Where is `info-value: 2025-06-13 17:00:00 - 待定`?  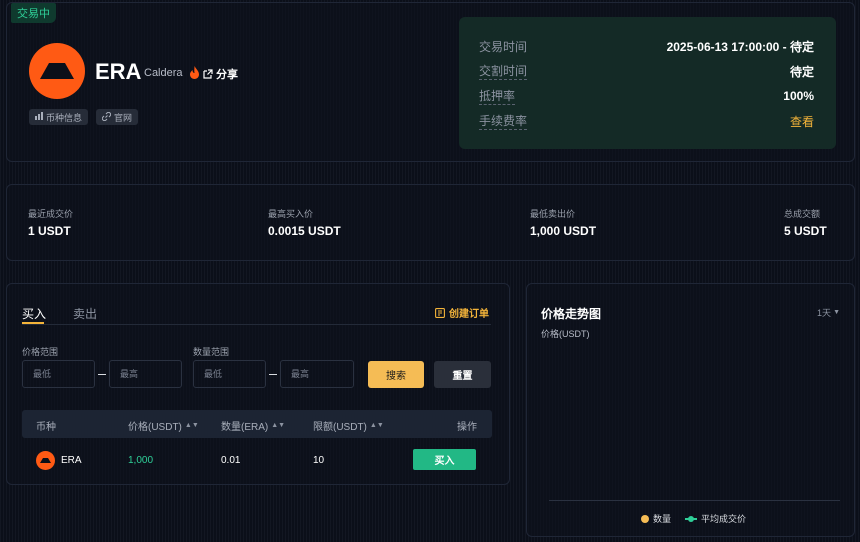 info-value: 2025-06-13 17:00:00 - 待定 is located at coordinates (740, 46).